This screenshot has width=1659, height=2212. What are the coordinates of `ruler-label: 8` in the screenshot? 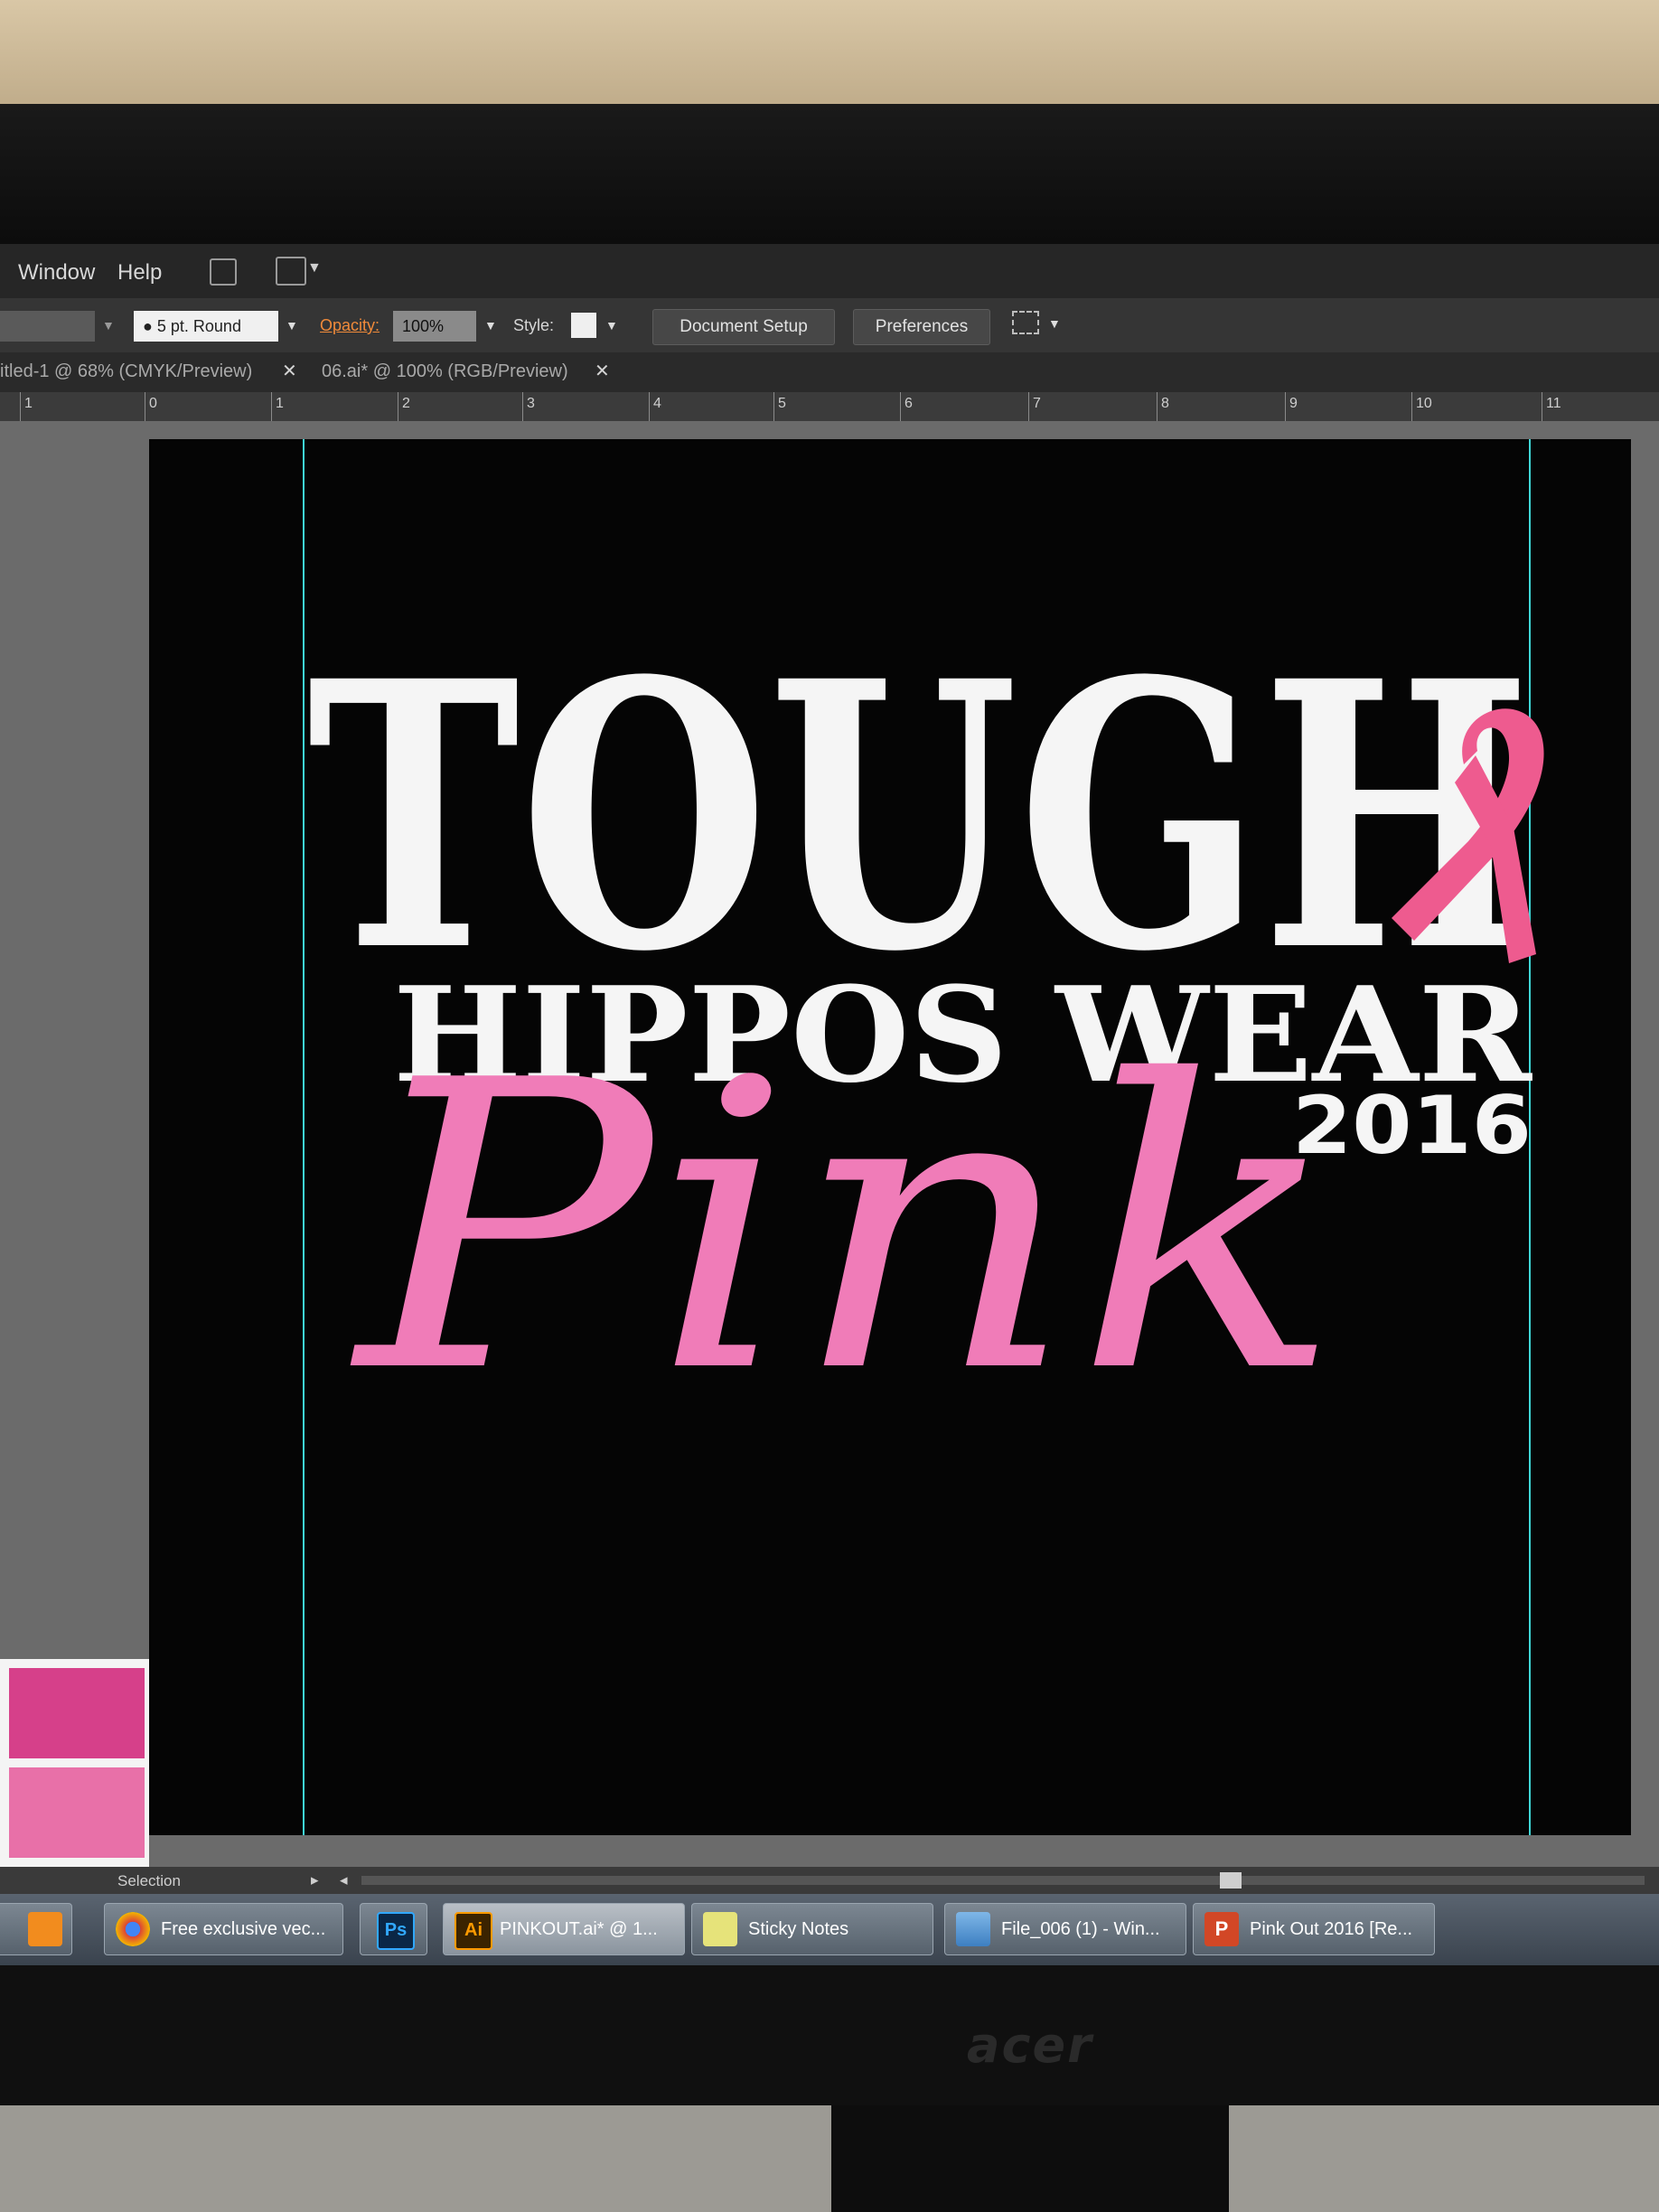 It's located at (1165, 403).